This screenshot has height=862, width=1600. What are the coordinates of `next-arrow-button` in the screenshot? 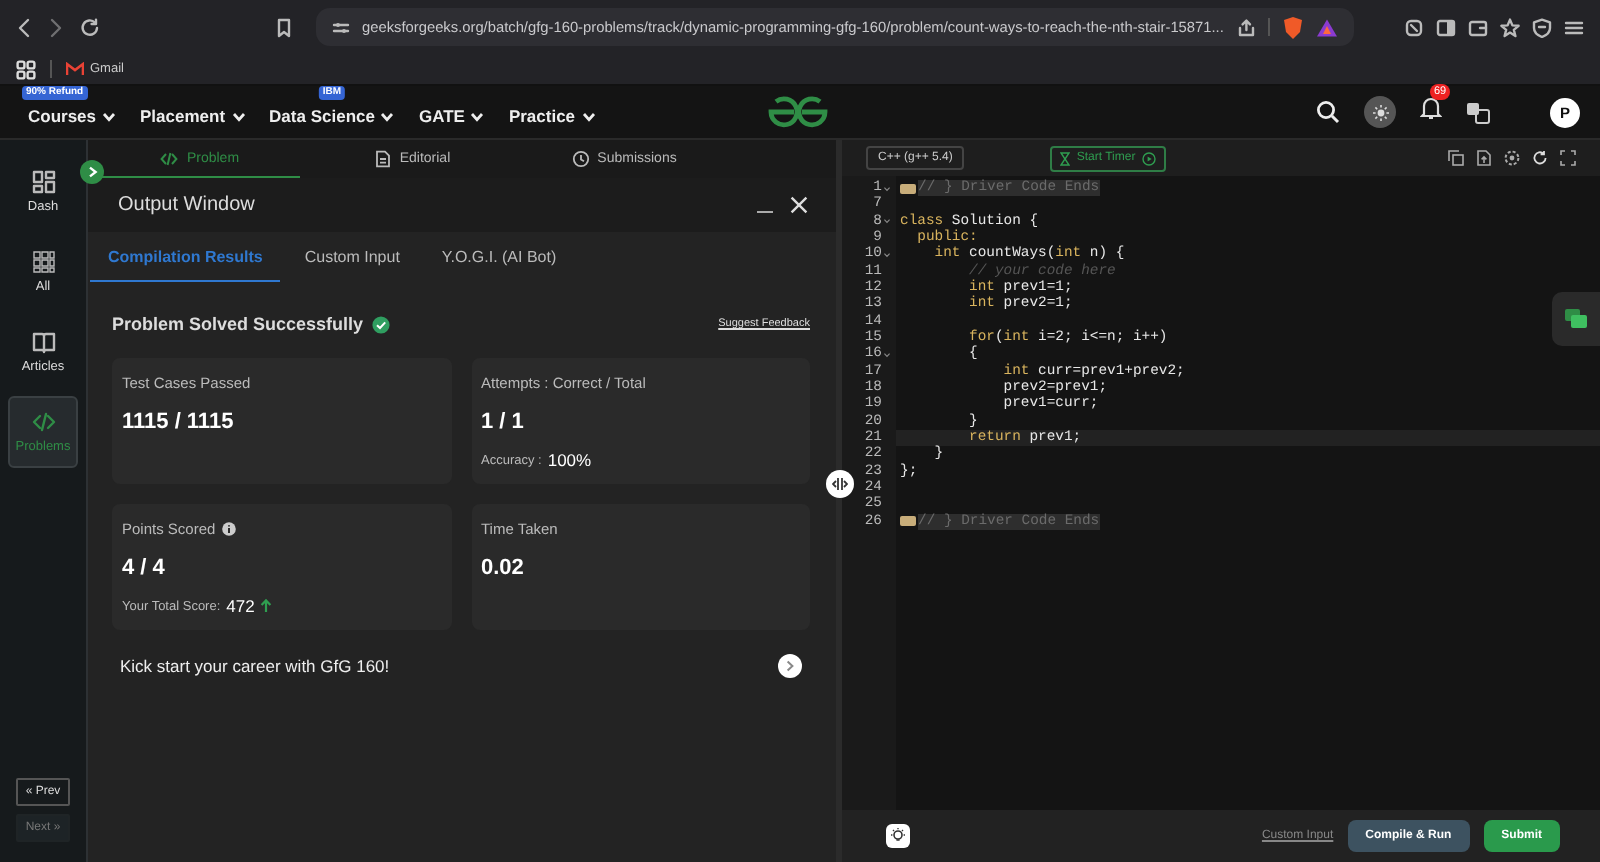 It's located at (790, 666).